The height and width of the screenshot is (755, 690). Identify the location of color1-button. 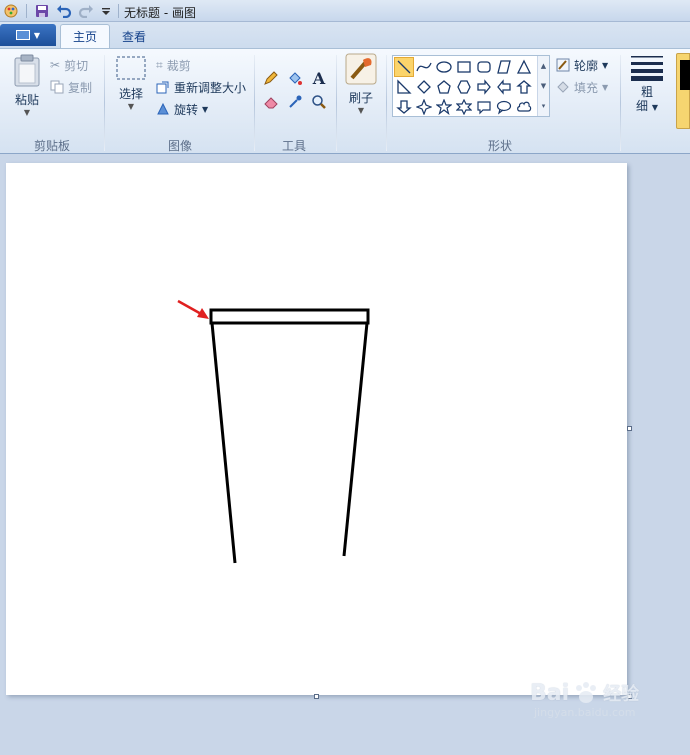
(683, 91).